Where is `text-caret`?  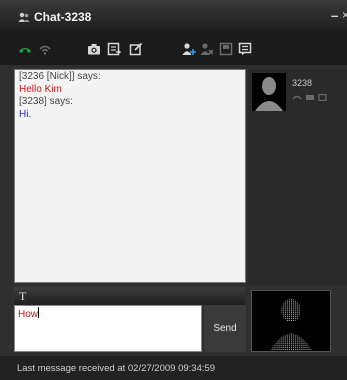 text-caret is located at coordinates (39, 312).